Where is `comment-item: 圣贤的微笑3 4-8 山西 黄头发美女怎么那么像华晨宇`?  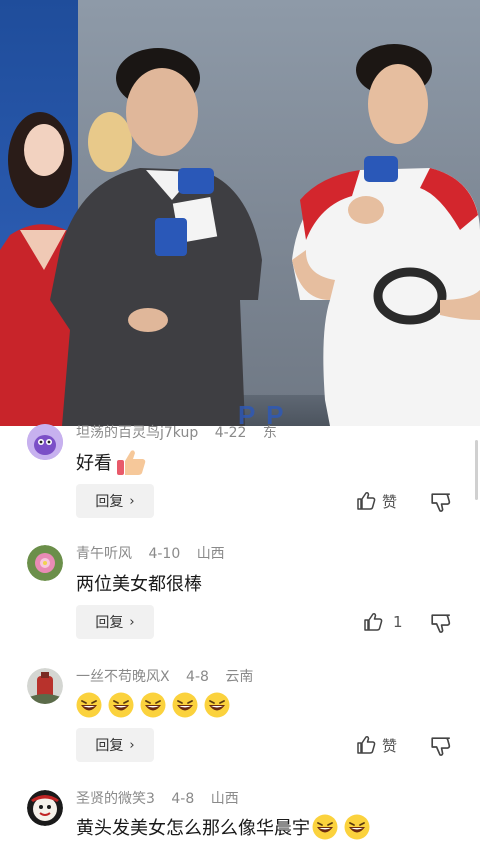 comment-item: 圣贤的微笑3 4-8 山西 黄头发美女怎么那么像华晨宇 is located at coordinates (240, 821).